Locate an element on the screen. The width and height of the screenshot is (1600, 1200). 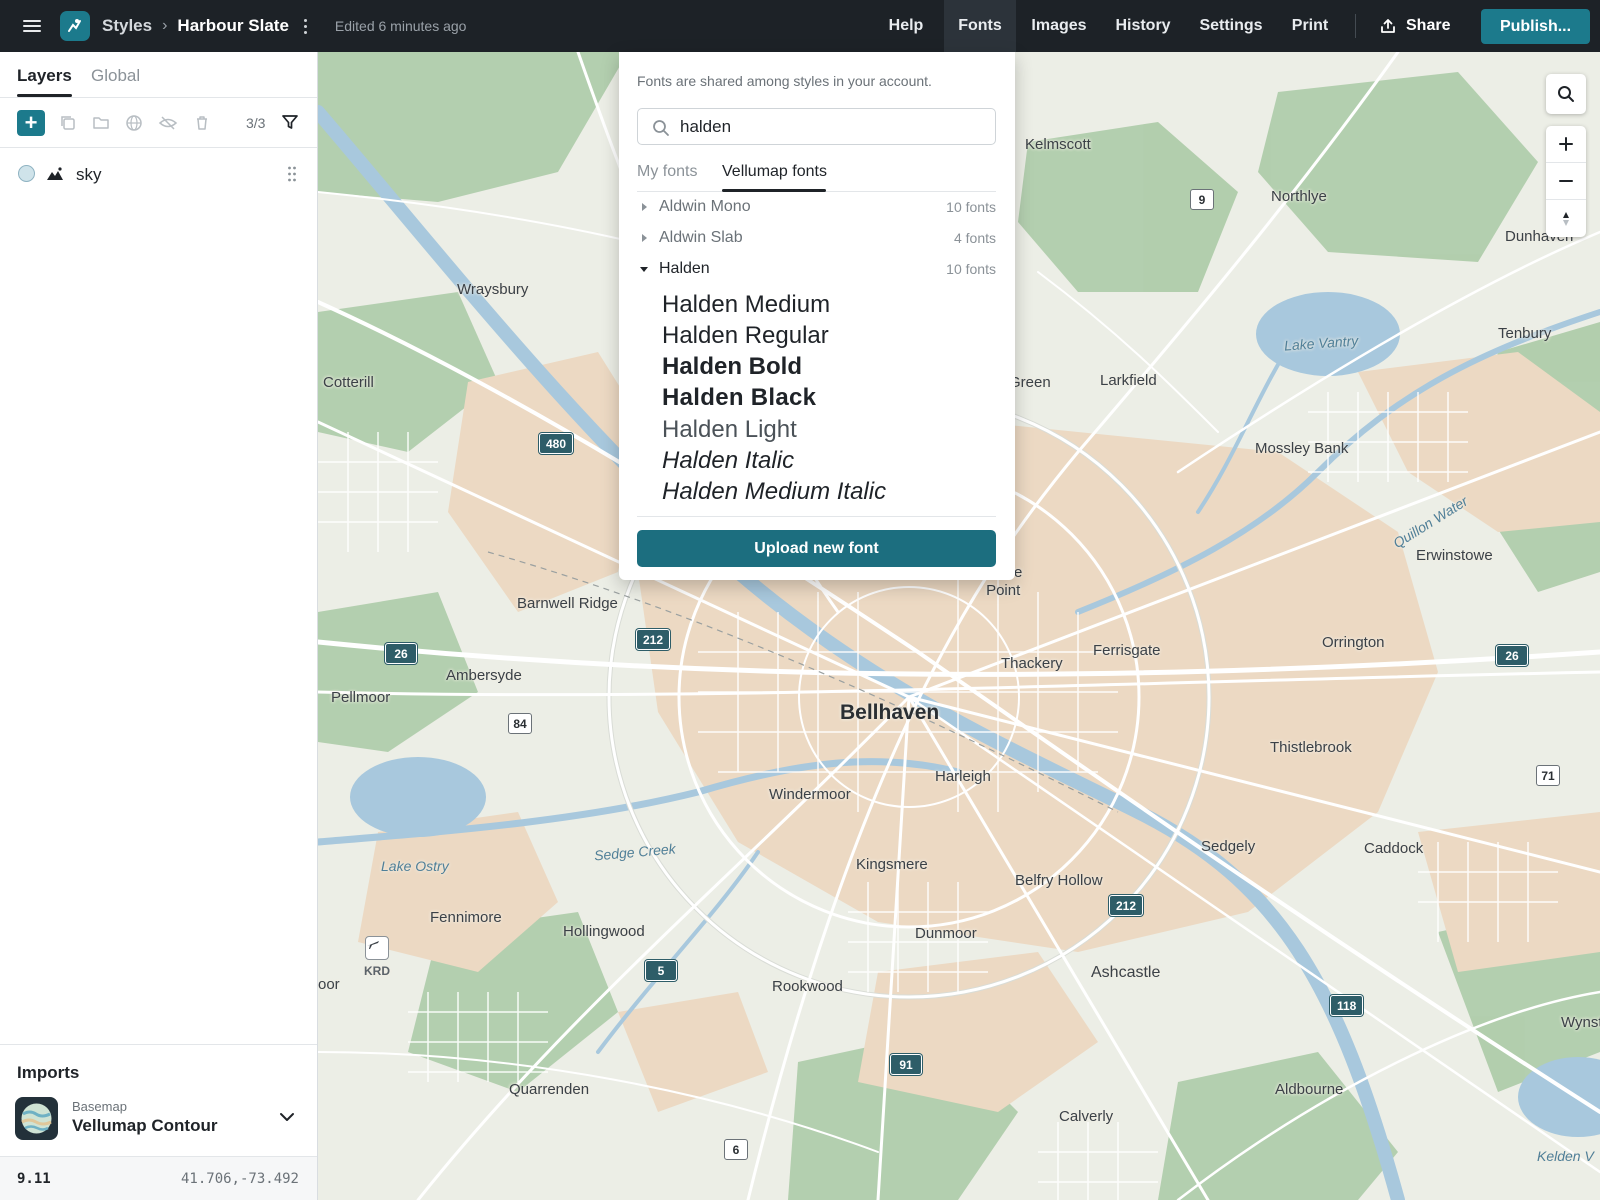
font-family-aldwin-mono: Aldwin Mono 10 fonts is located at coordinates (816, 208).